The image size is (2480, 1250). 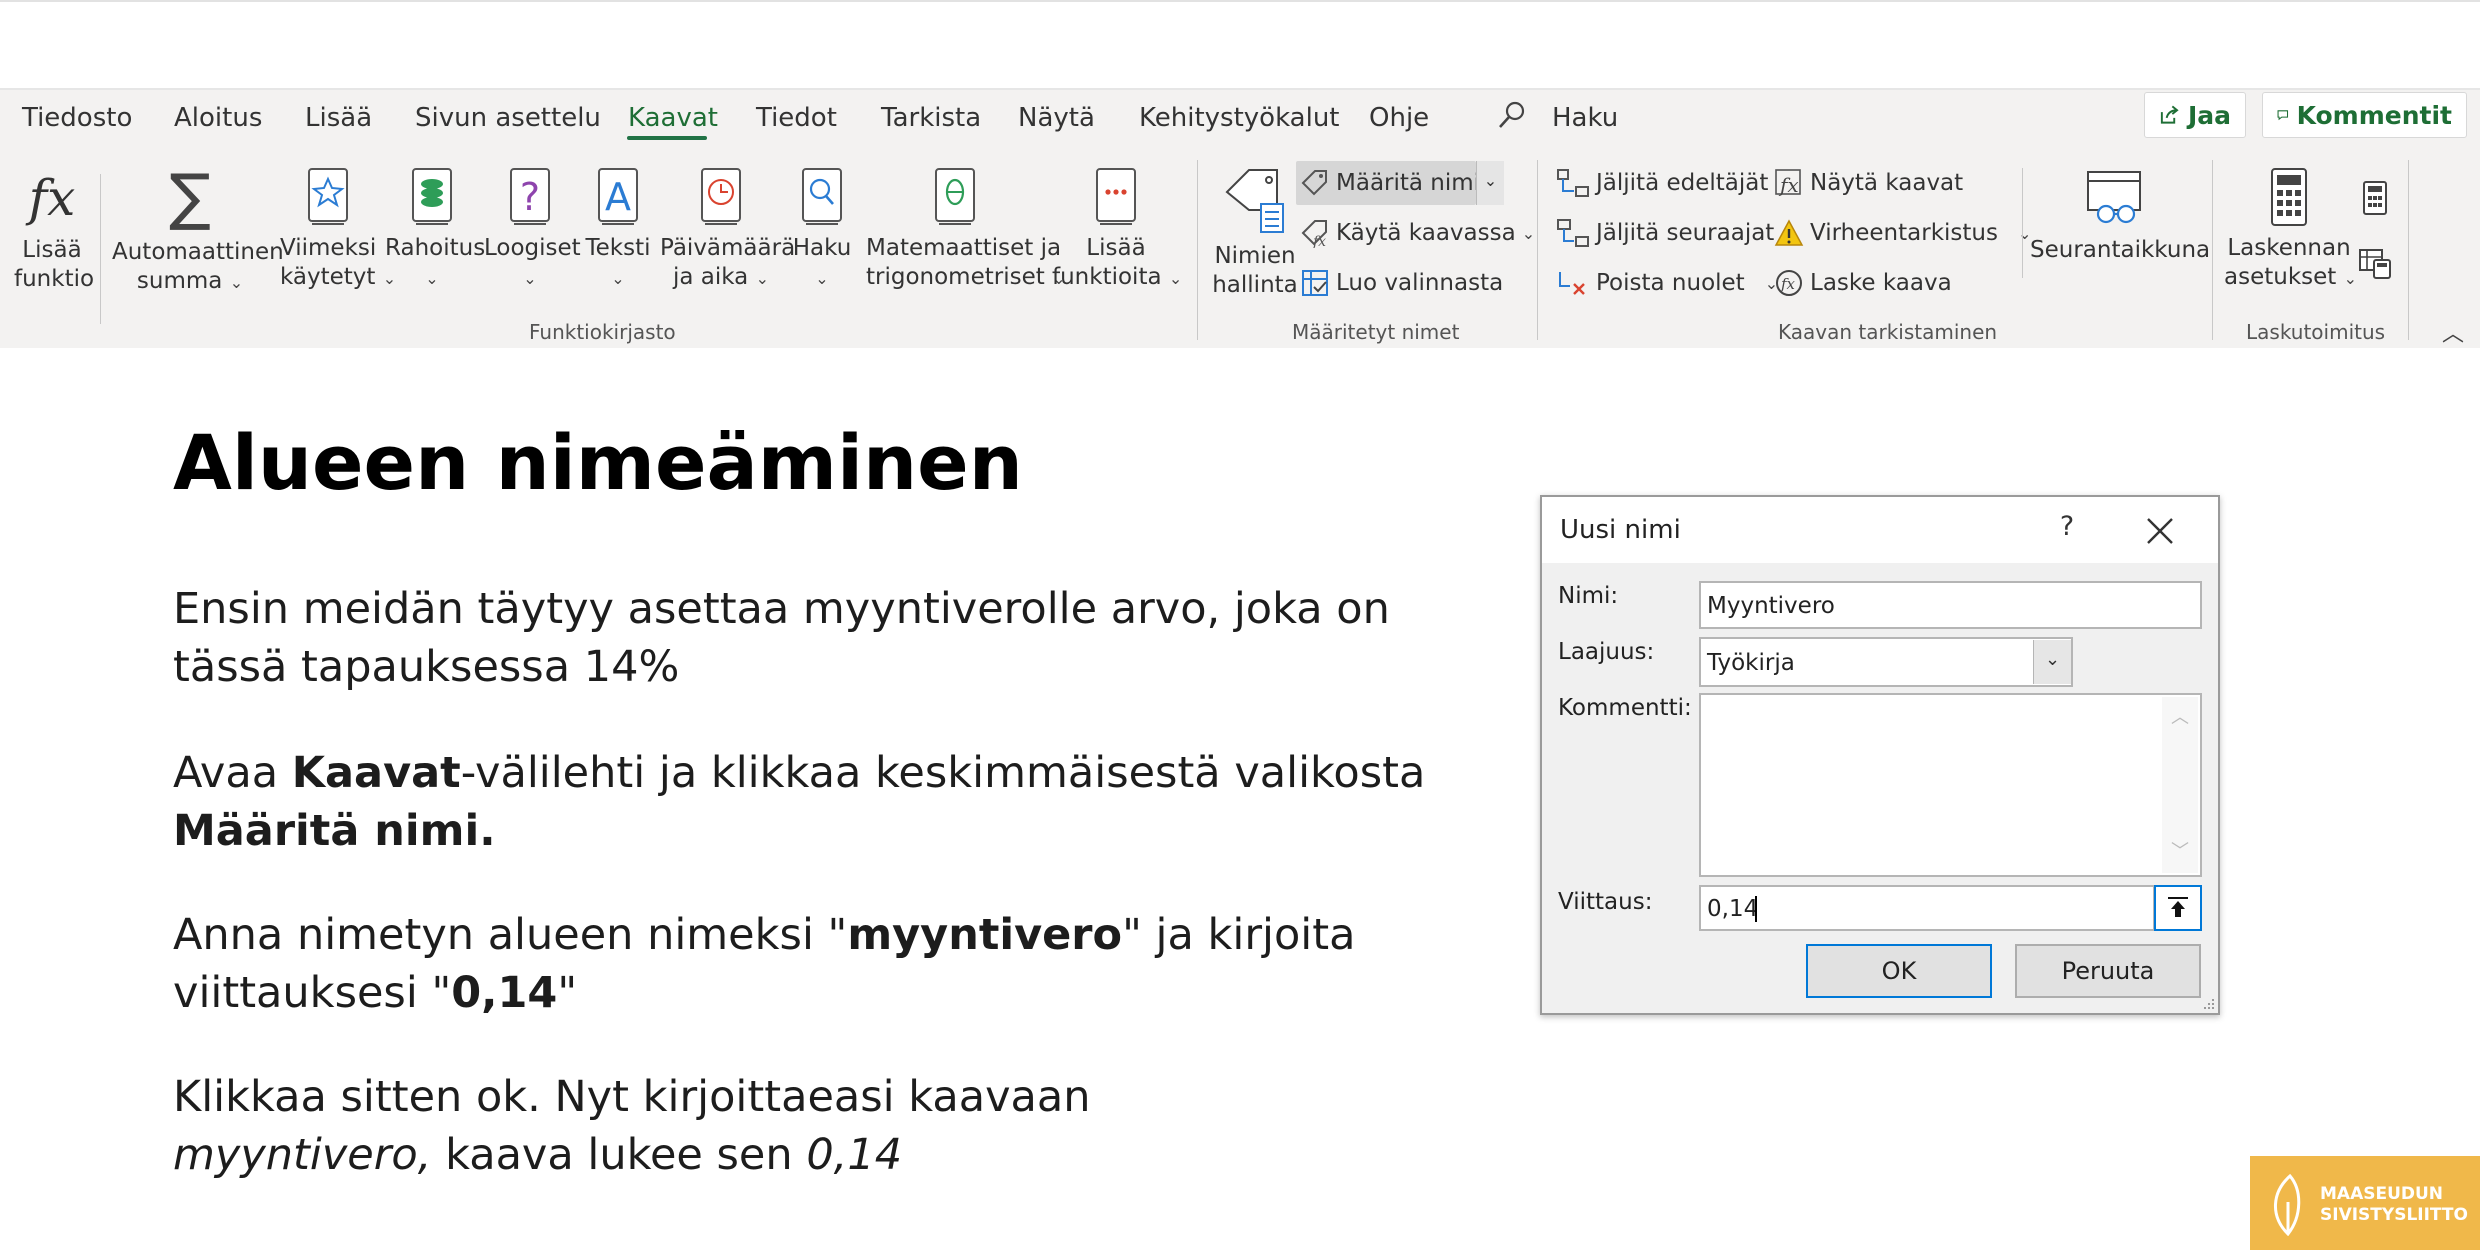 I want to click on tab-home: Aloitus, so click(x=218, y=118).